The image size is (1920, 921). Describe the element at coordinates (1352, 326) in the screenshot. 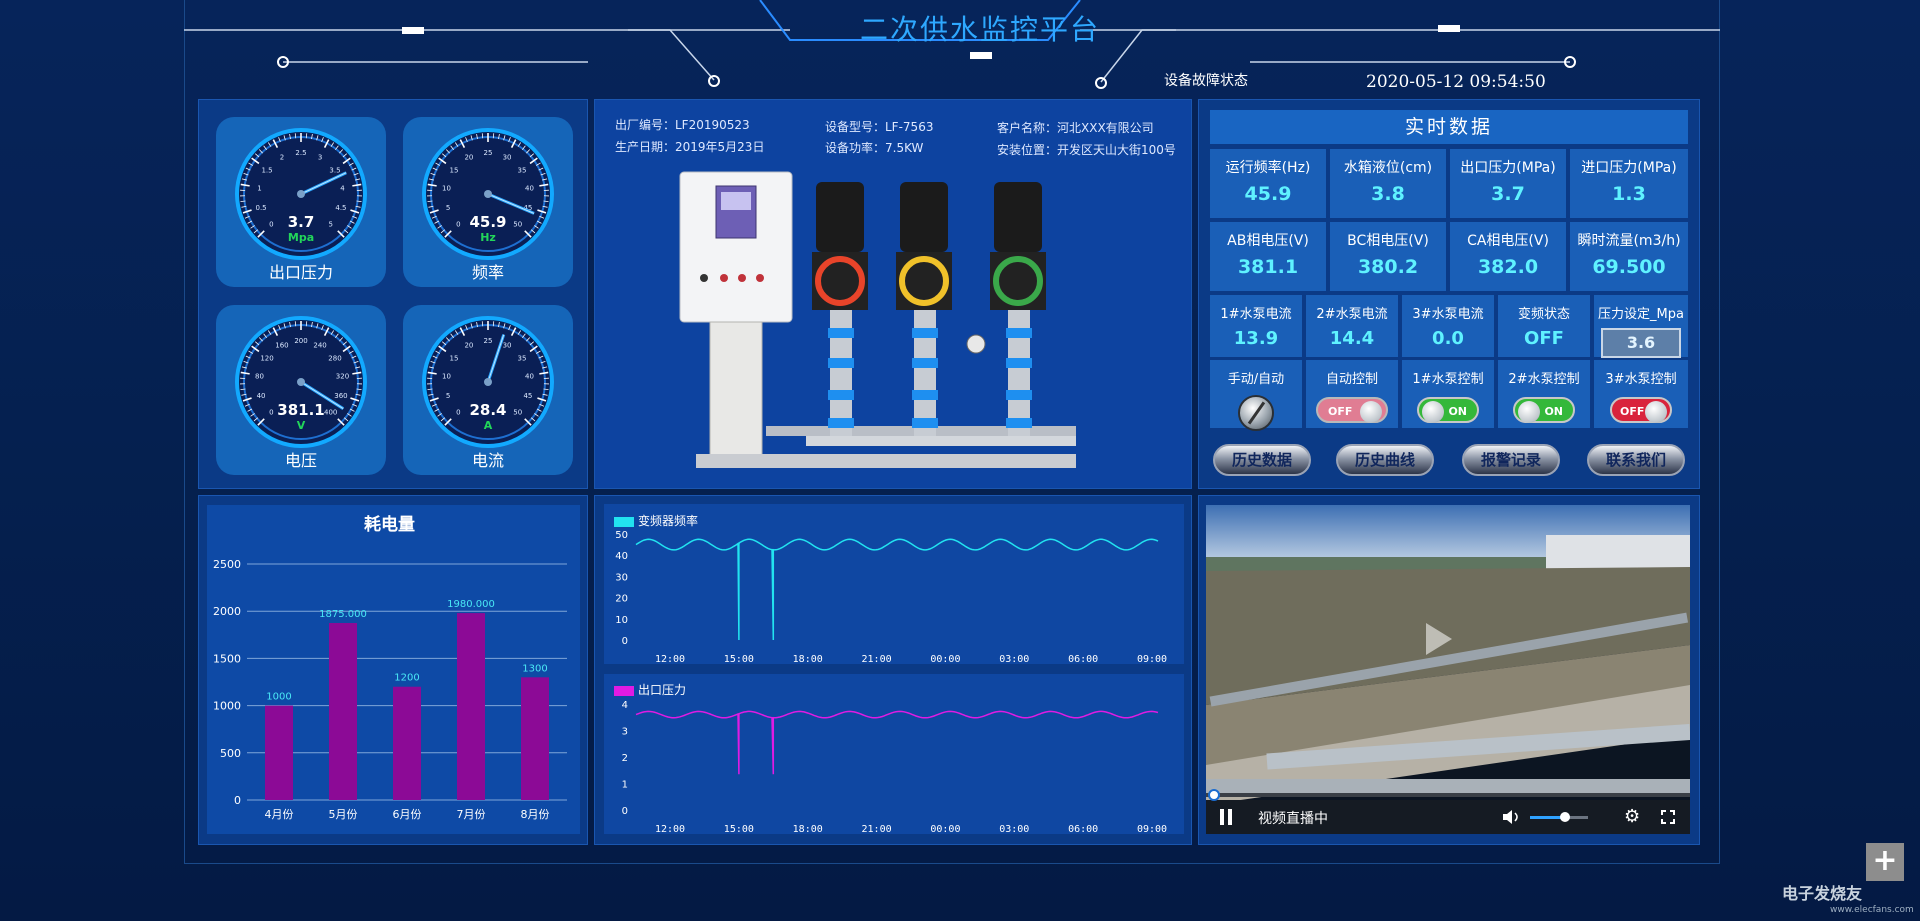

I see `rt-cell: 2#水泵电流 14.4` at that location.